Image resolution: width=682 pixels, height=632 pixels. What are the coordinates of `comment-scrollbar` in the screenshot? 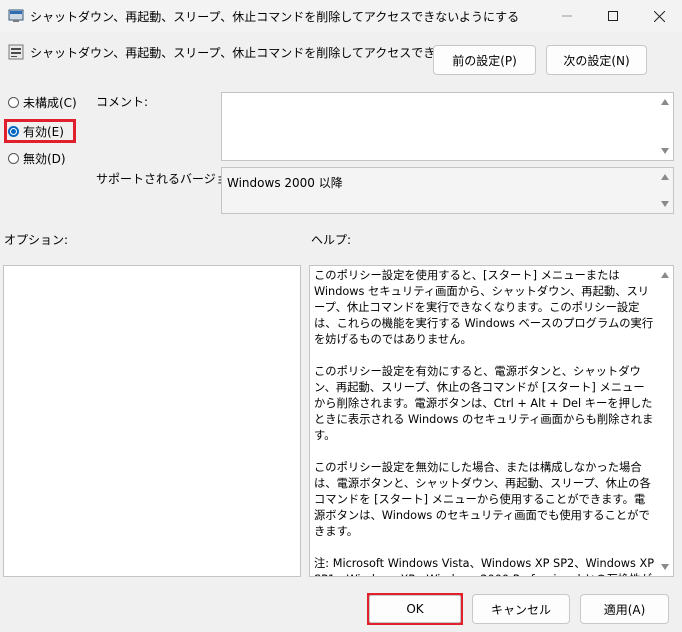 It's located at (665, 126).